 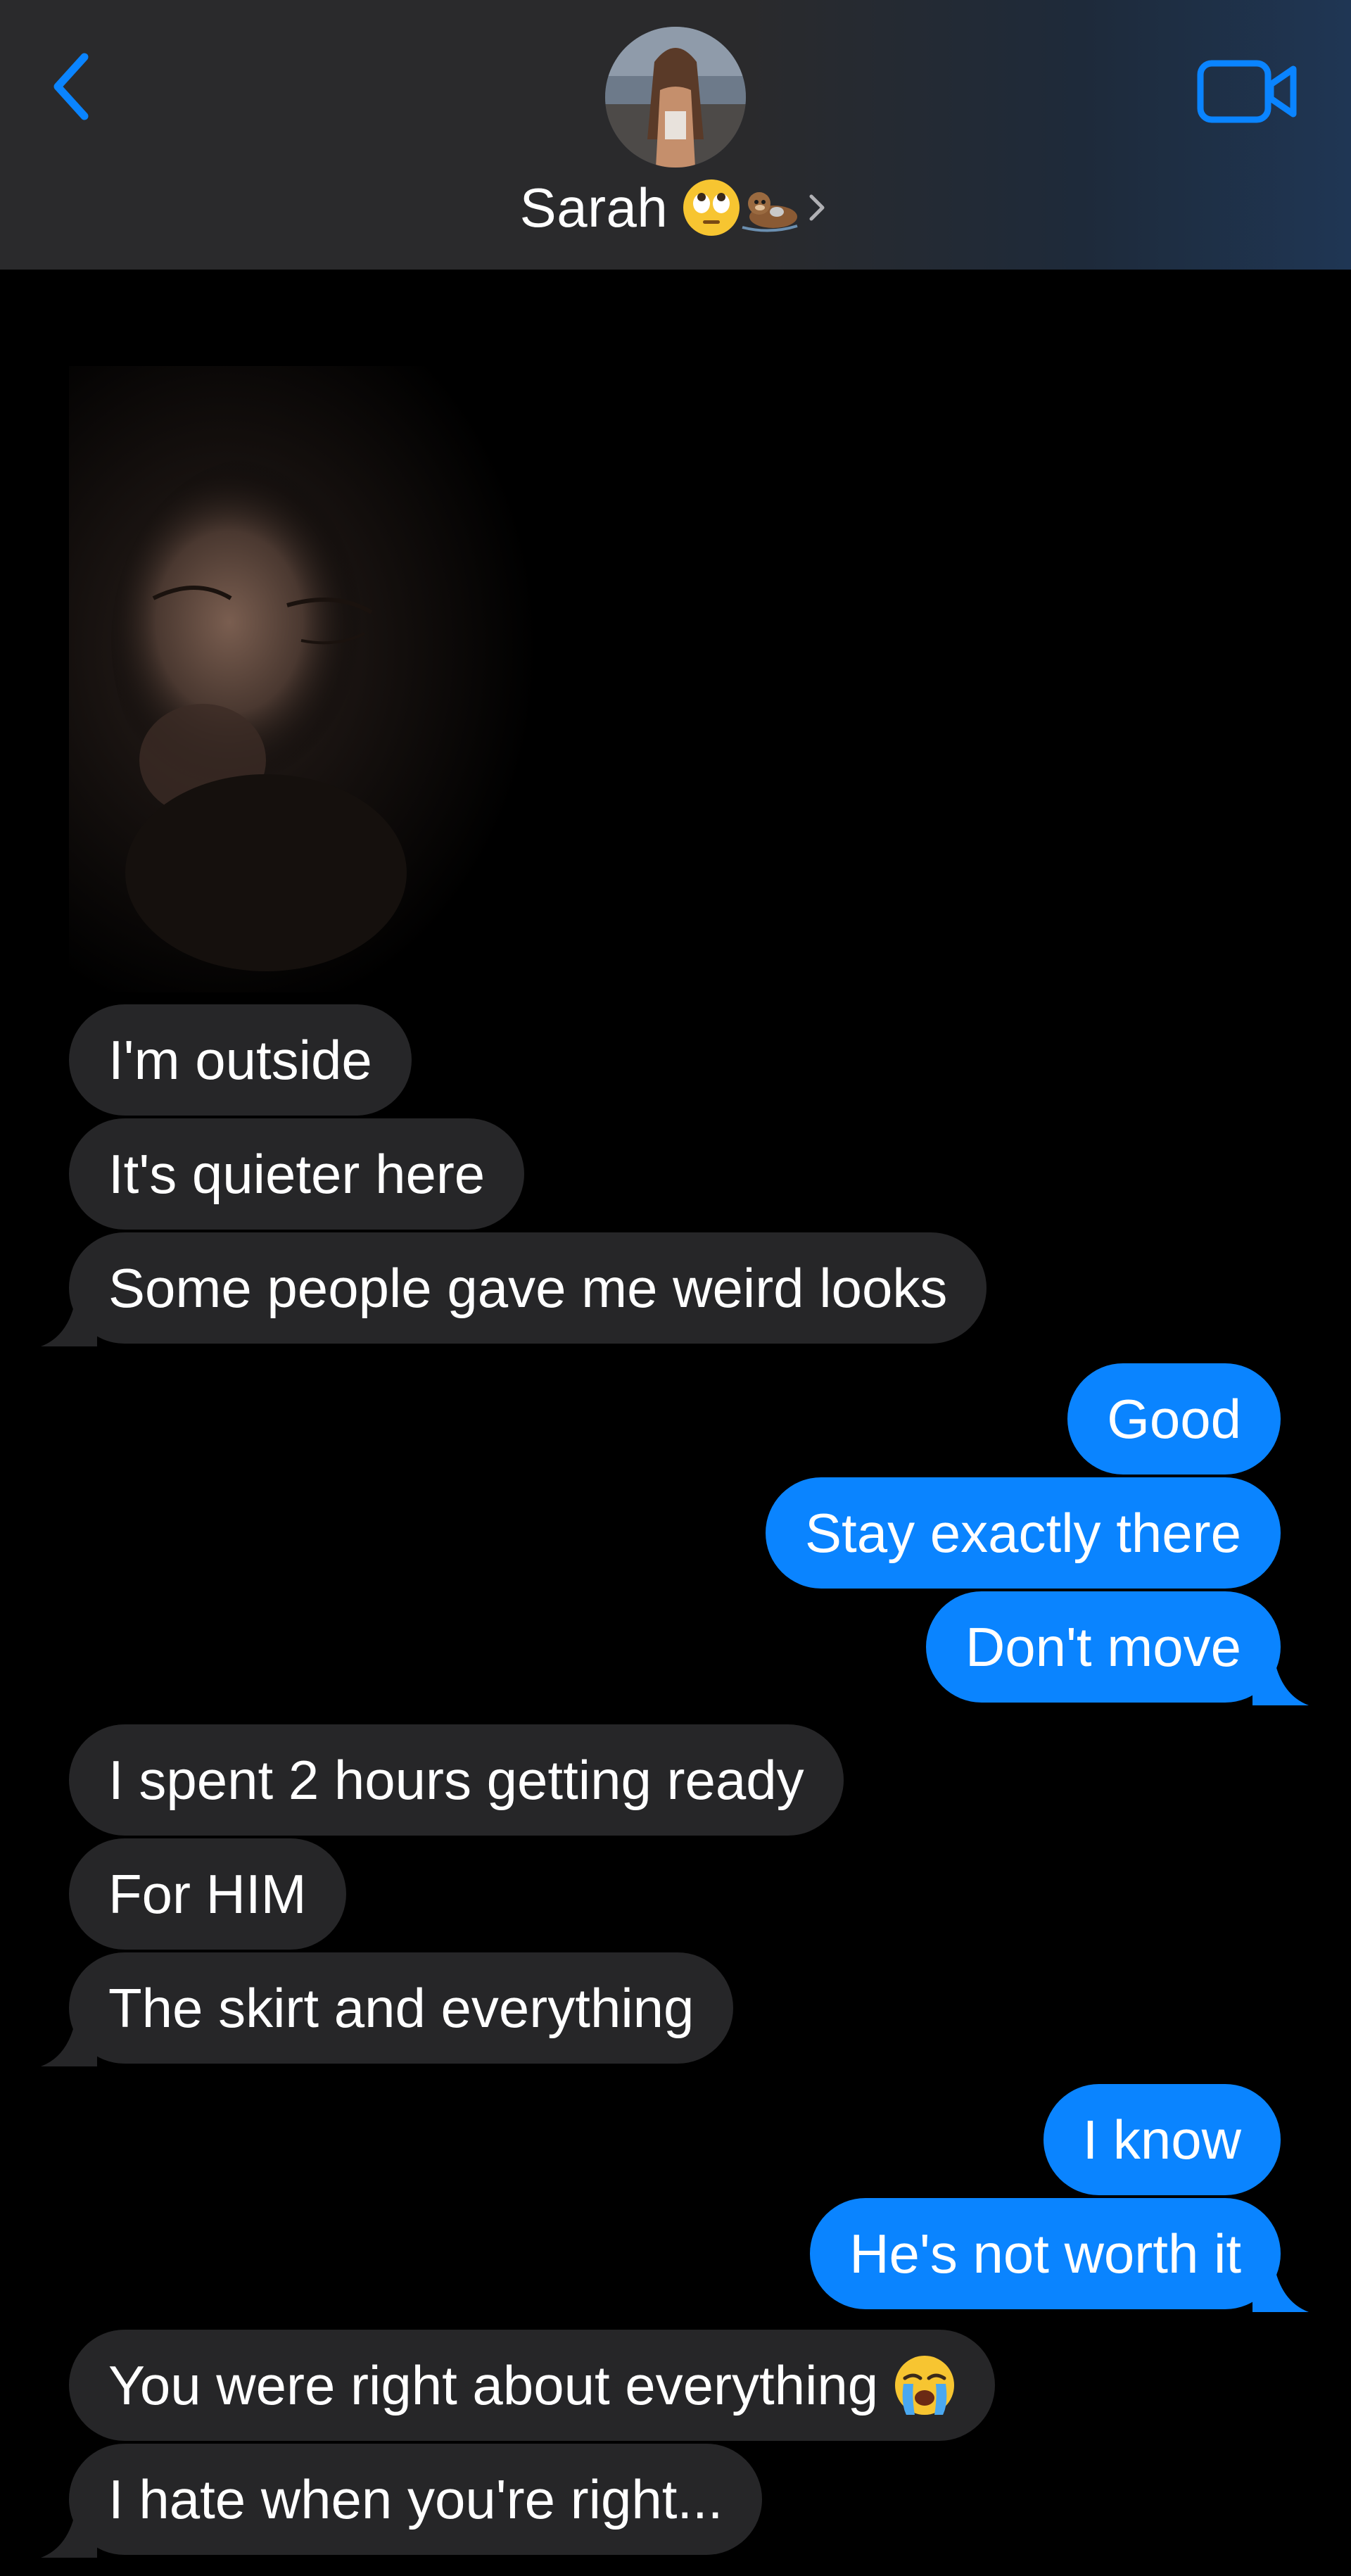 What do you see at coordinates (494, 2385) in the screenshot?
I see `message-text: You were right about everything` at bounding box center [494, 2385].